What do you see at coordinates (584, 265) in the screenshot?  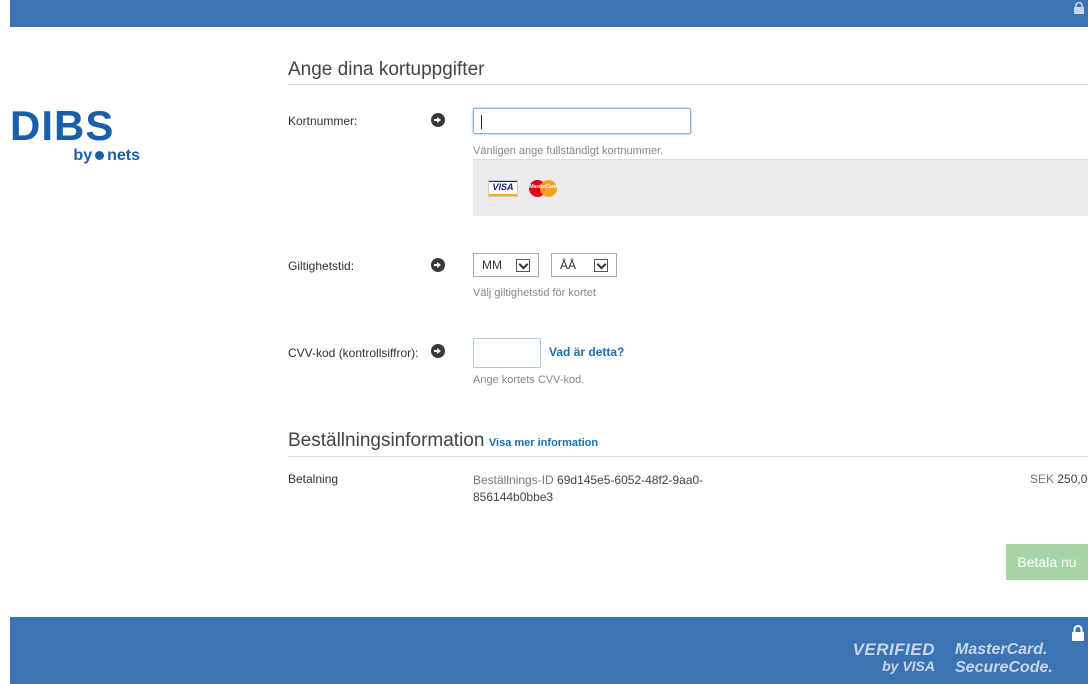 I see `expiry-year-select: ÅÅ` at bounding box center [584, 265].